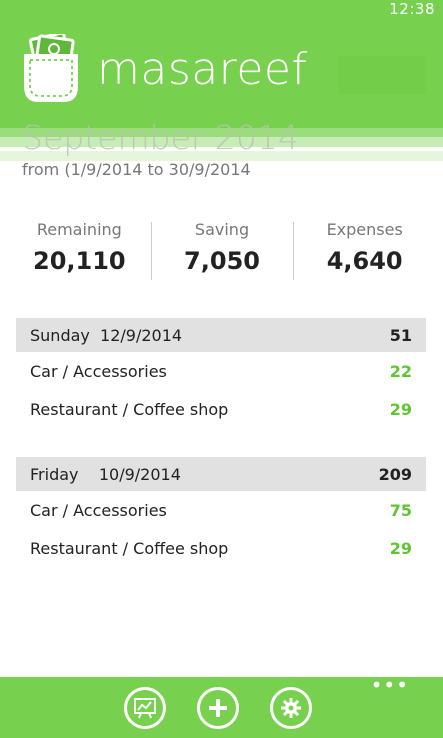 This screenshot has width=443, height=738. I want to click on expense-amount: 75, so click(400, 510).